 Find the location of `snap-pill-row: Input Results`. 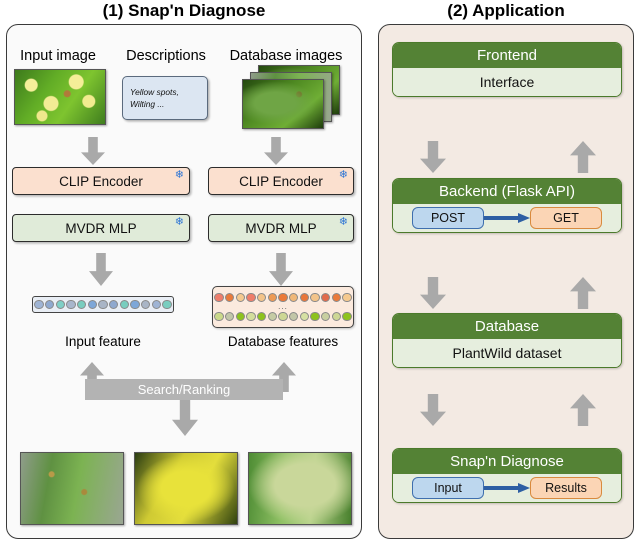

snap-pill-row: Input Results is located at coordinates (507, 488).